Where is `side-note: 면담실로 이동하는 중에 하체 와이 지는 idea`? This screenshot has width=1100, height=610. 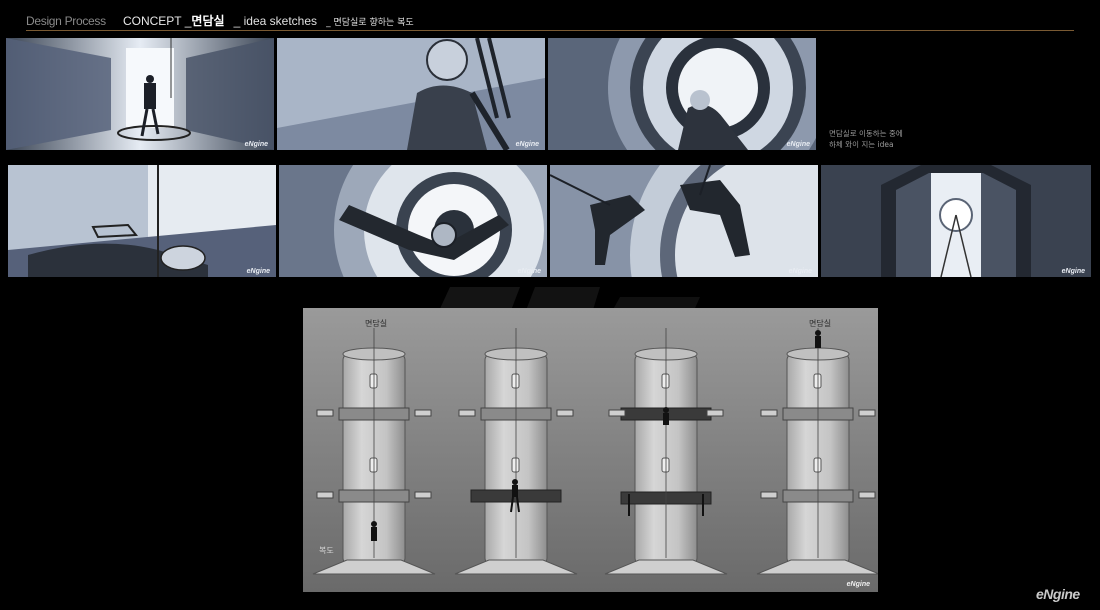 side-note: 면담실로 이동하는 중에 하체 와이 지는 idea is located at coordinates (879, 139).